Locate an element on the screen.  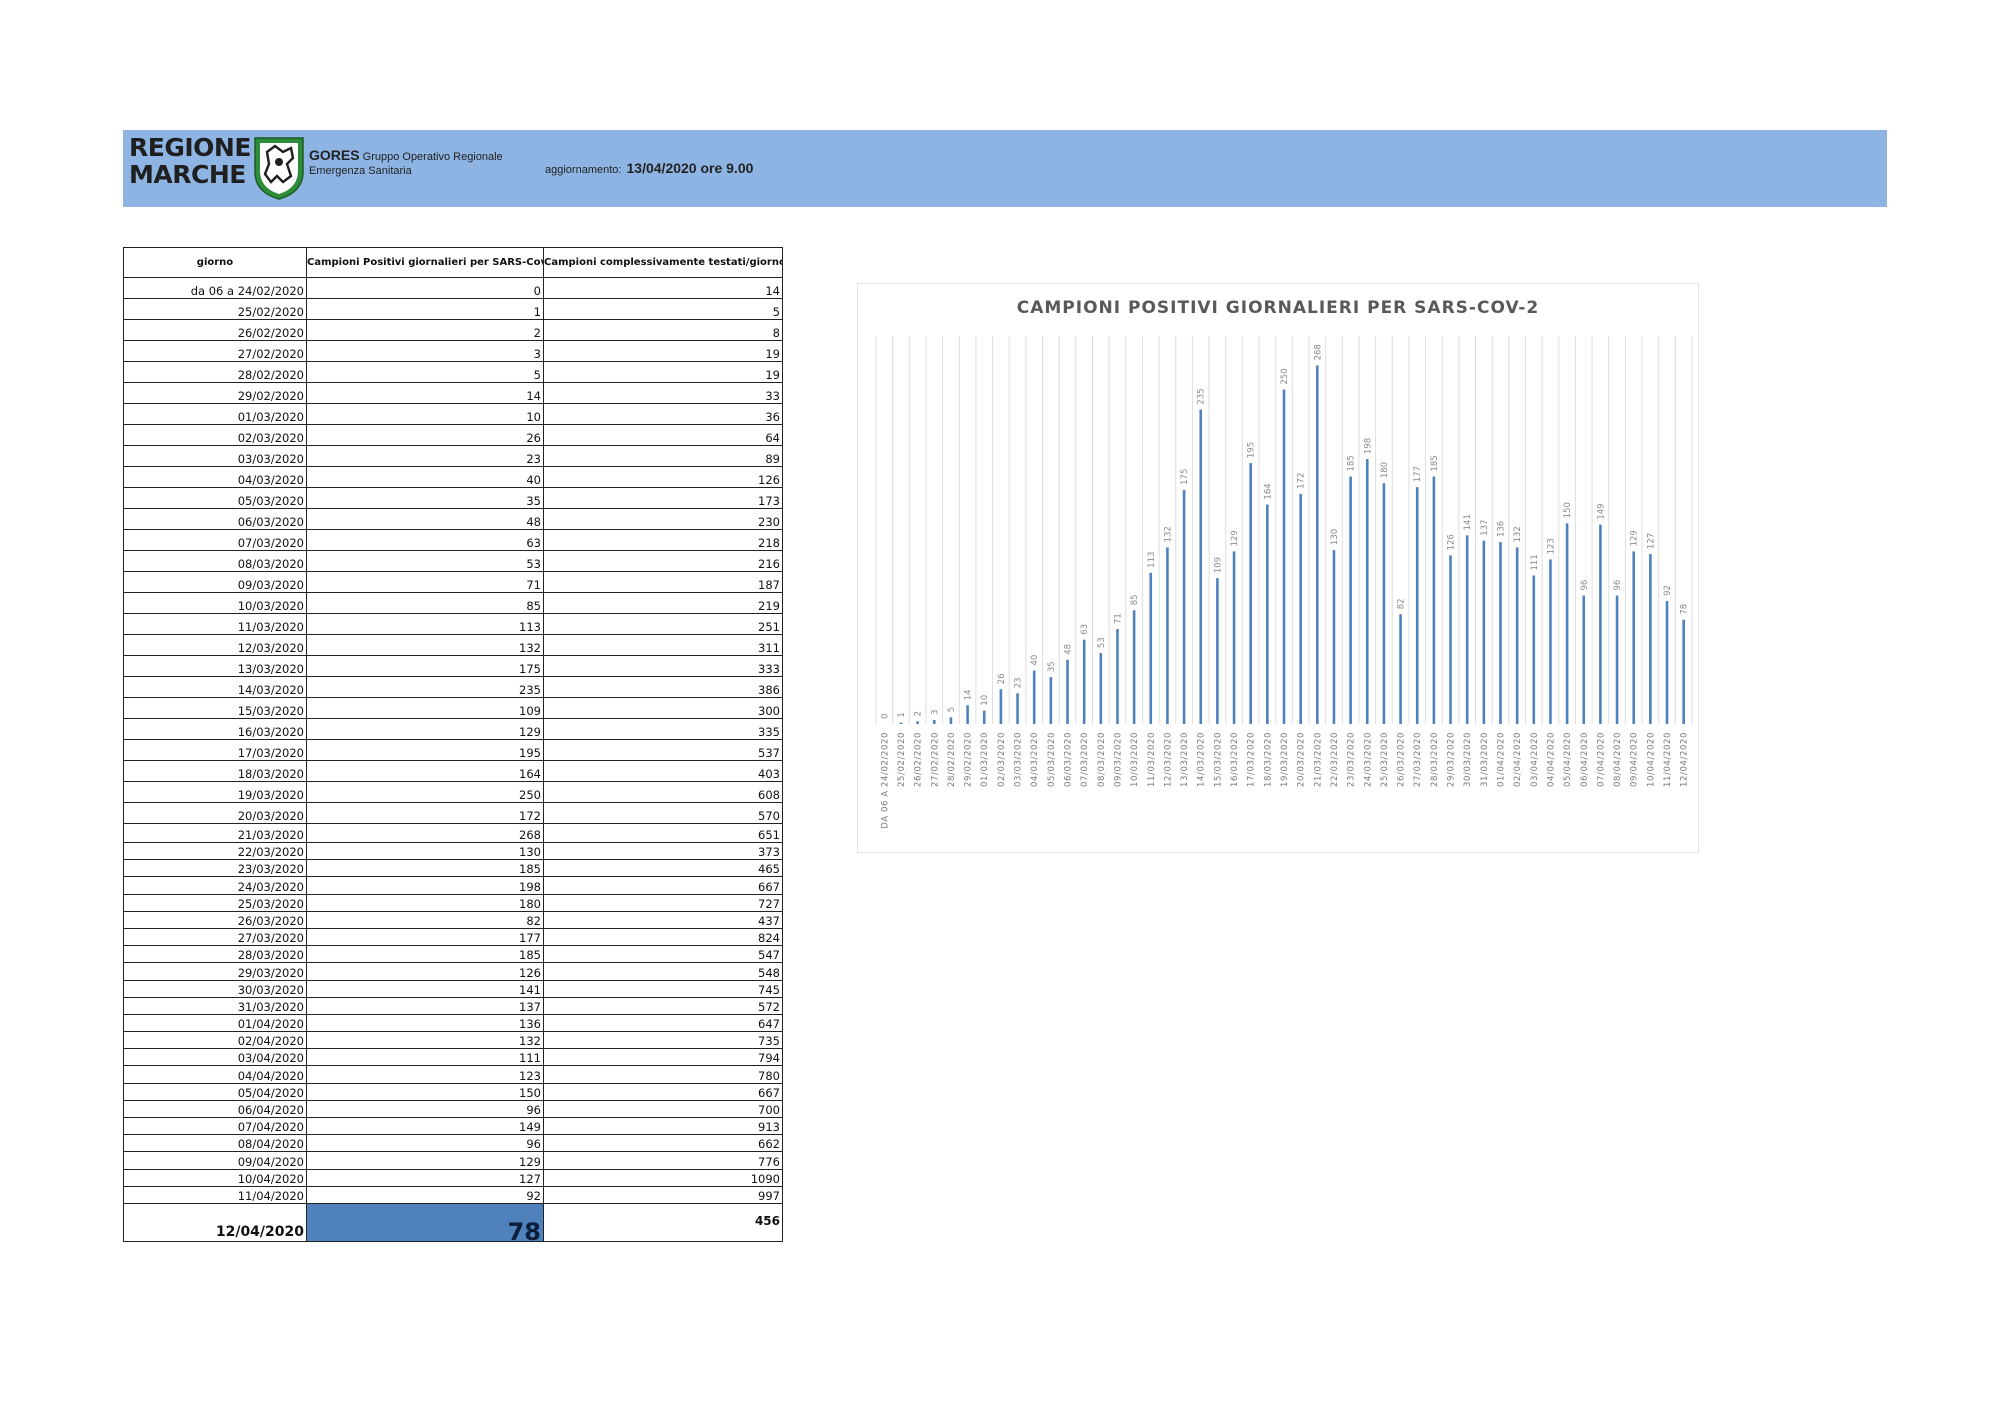
bar-data-label: 14 is located at coordinates (969, 694).